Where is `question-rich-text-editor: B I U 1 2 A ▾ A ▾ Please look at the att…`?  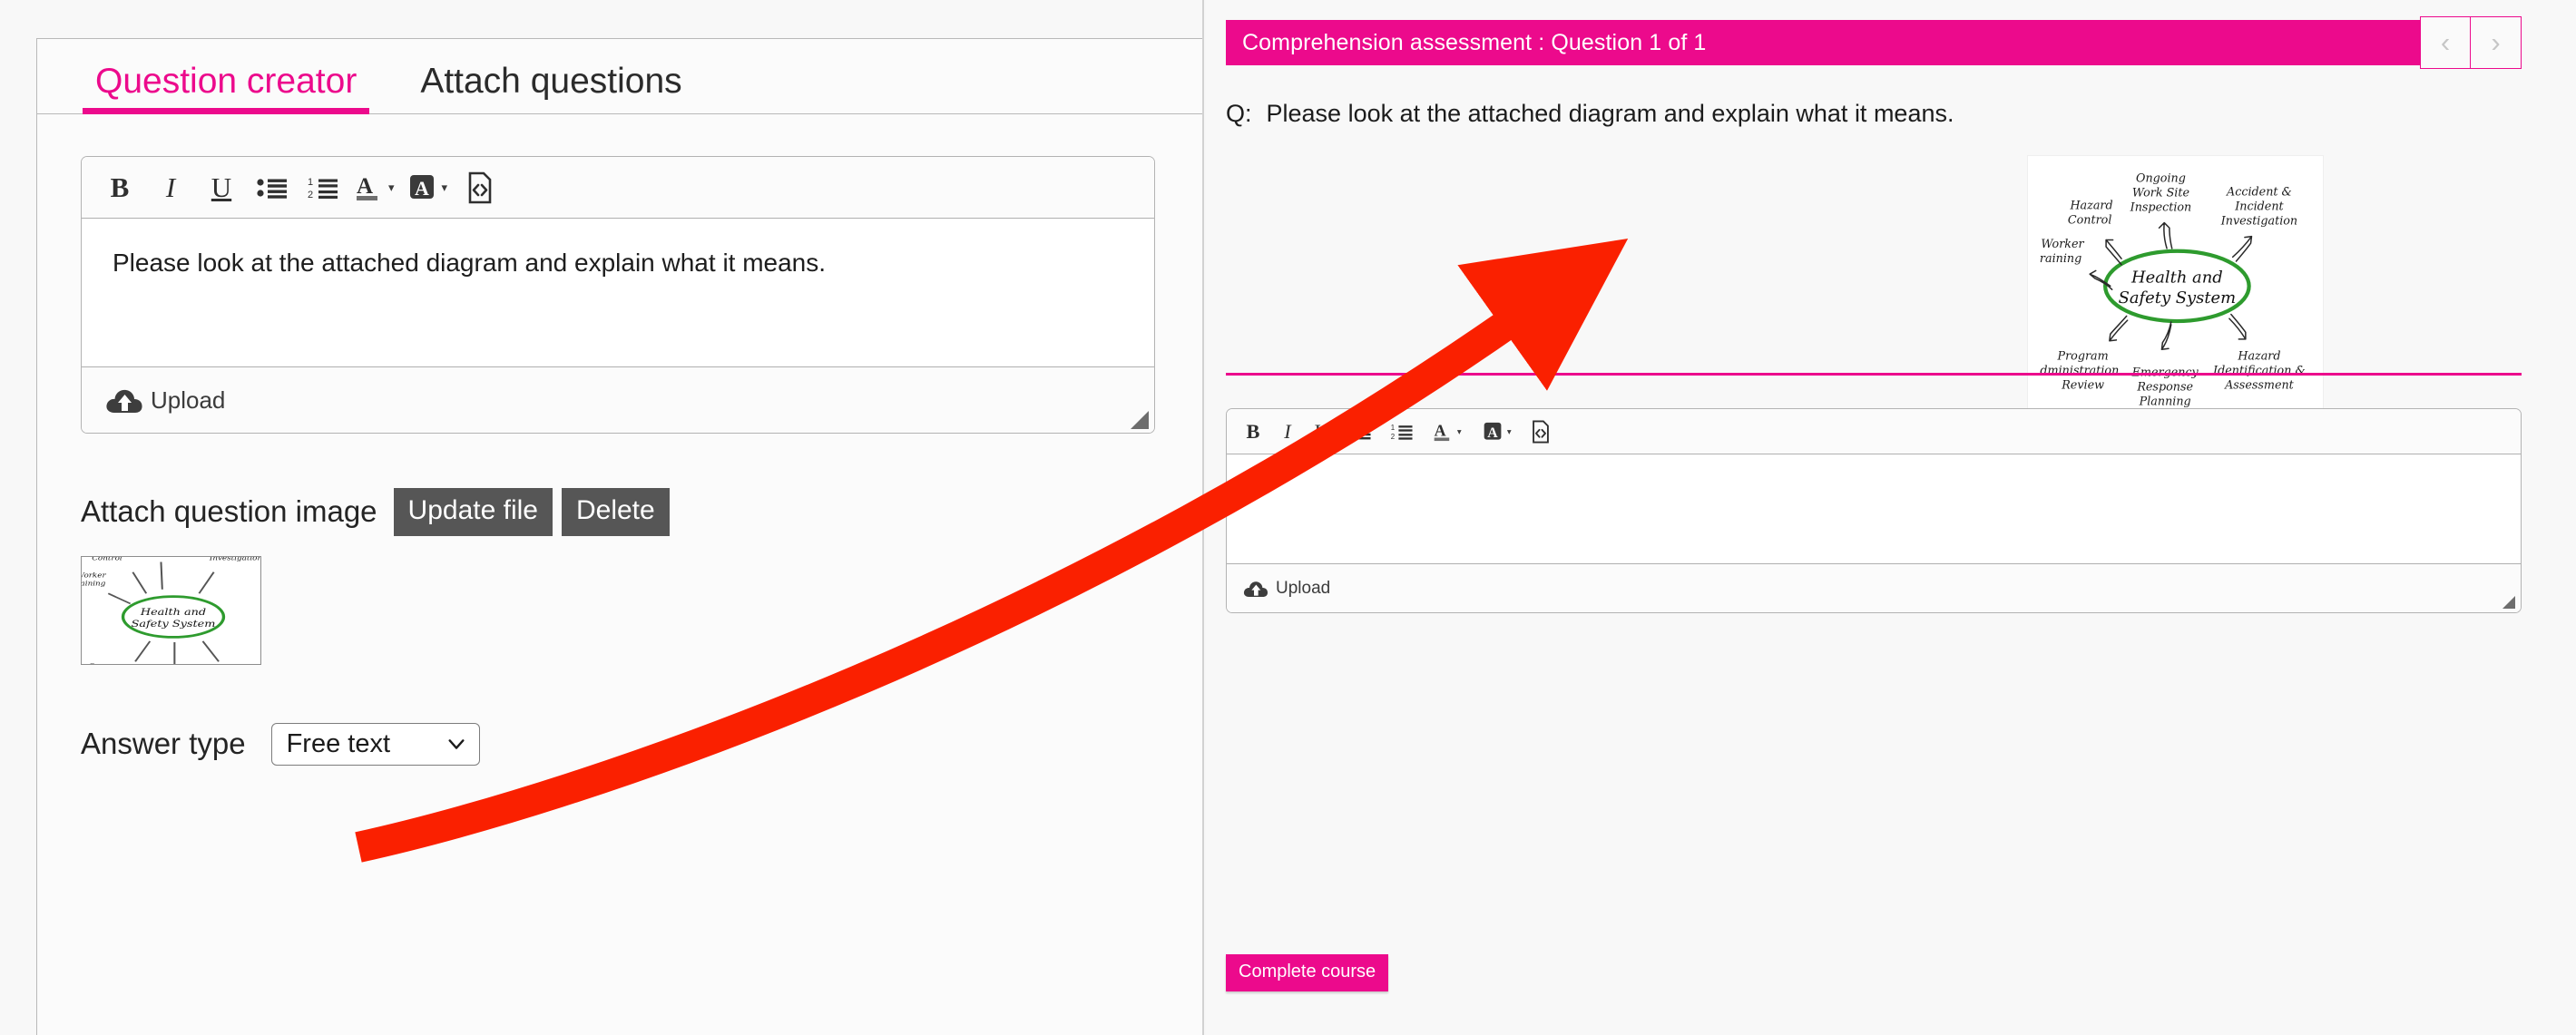 question-rich-text-editor: B I U 1 2 A ▾ A ▾ Please look at the att… is located at coordinates (618, 295).